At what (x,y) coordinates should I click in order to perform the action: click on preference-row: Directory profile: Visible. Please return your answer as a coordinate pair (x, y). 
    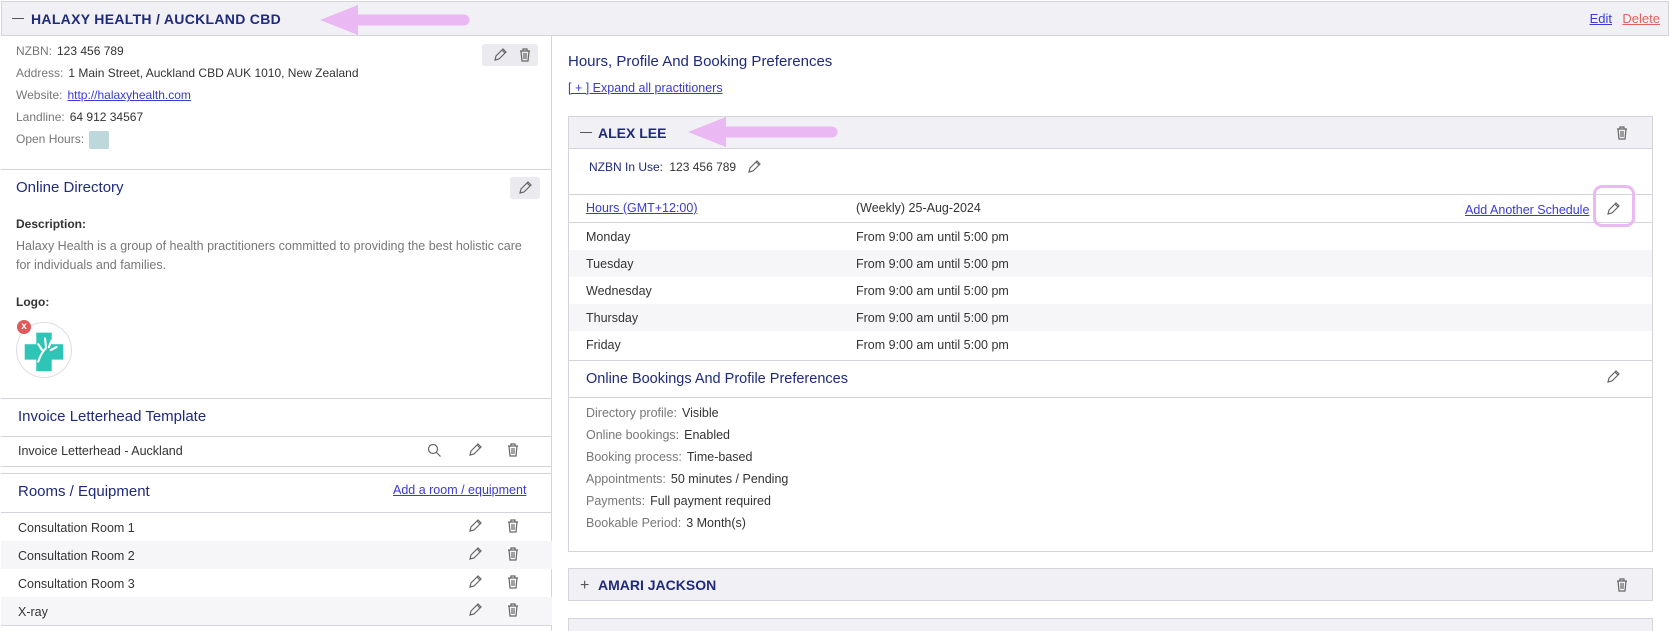
    Looking at the image, I should click on (652, 413).